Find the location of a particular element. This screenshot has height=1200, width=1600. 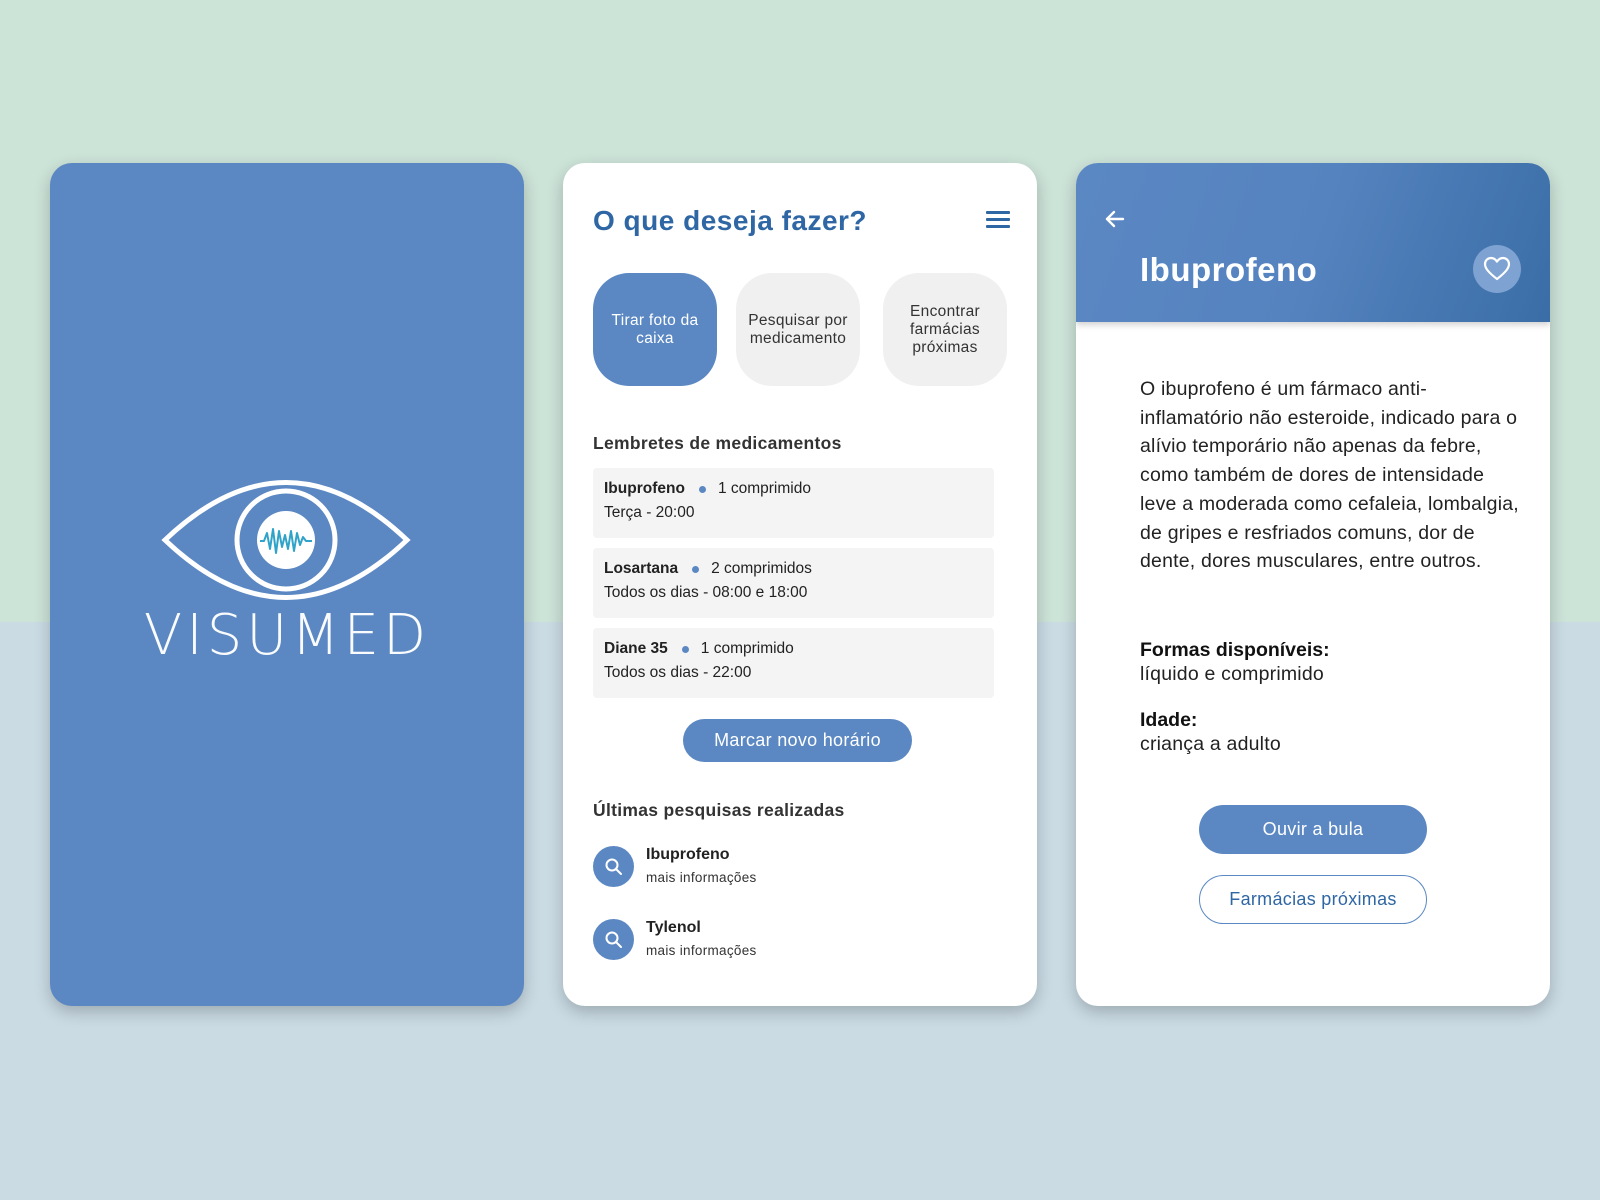

reminder-schedule: Terça - 20:00 is located at coordinates (649, 512).